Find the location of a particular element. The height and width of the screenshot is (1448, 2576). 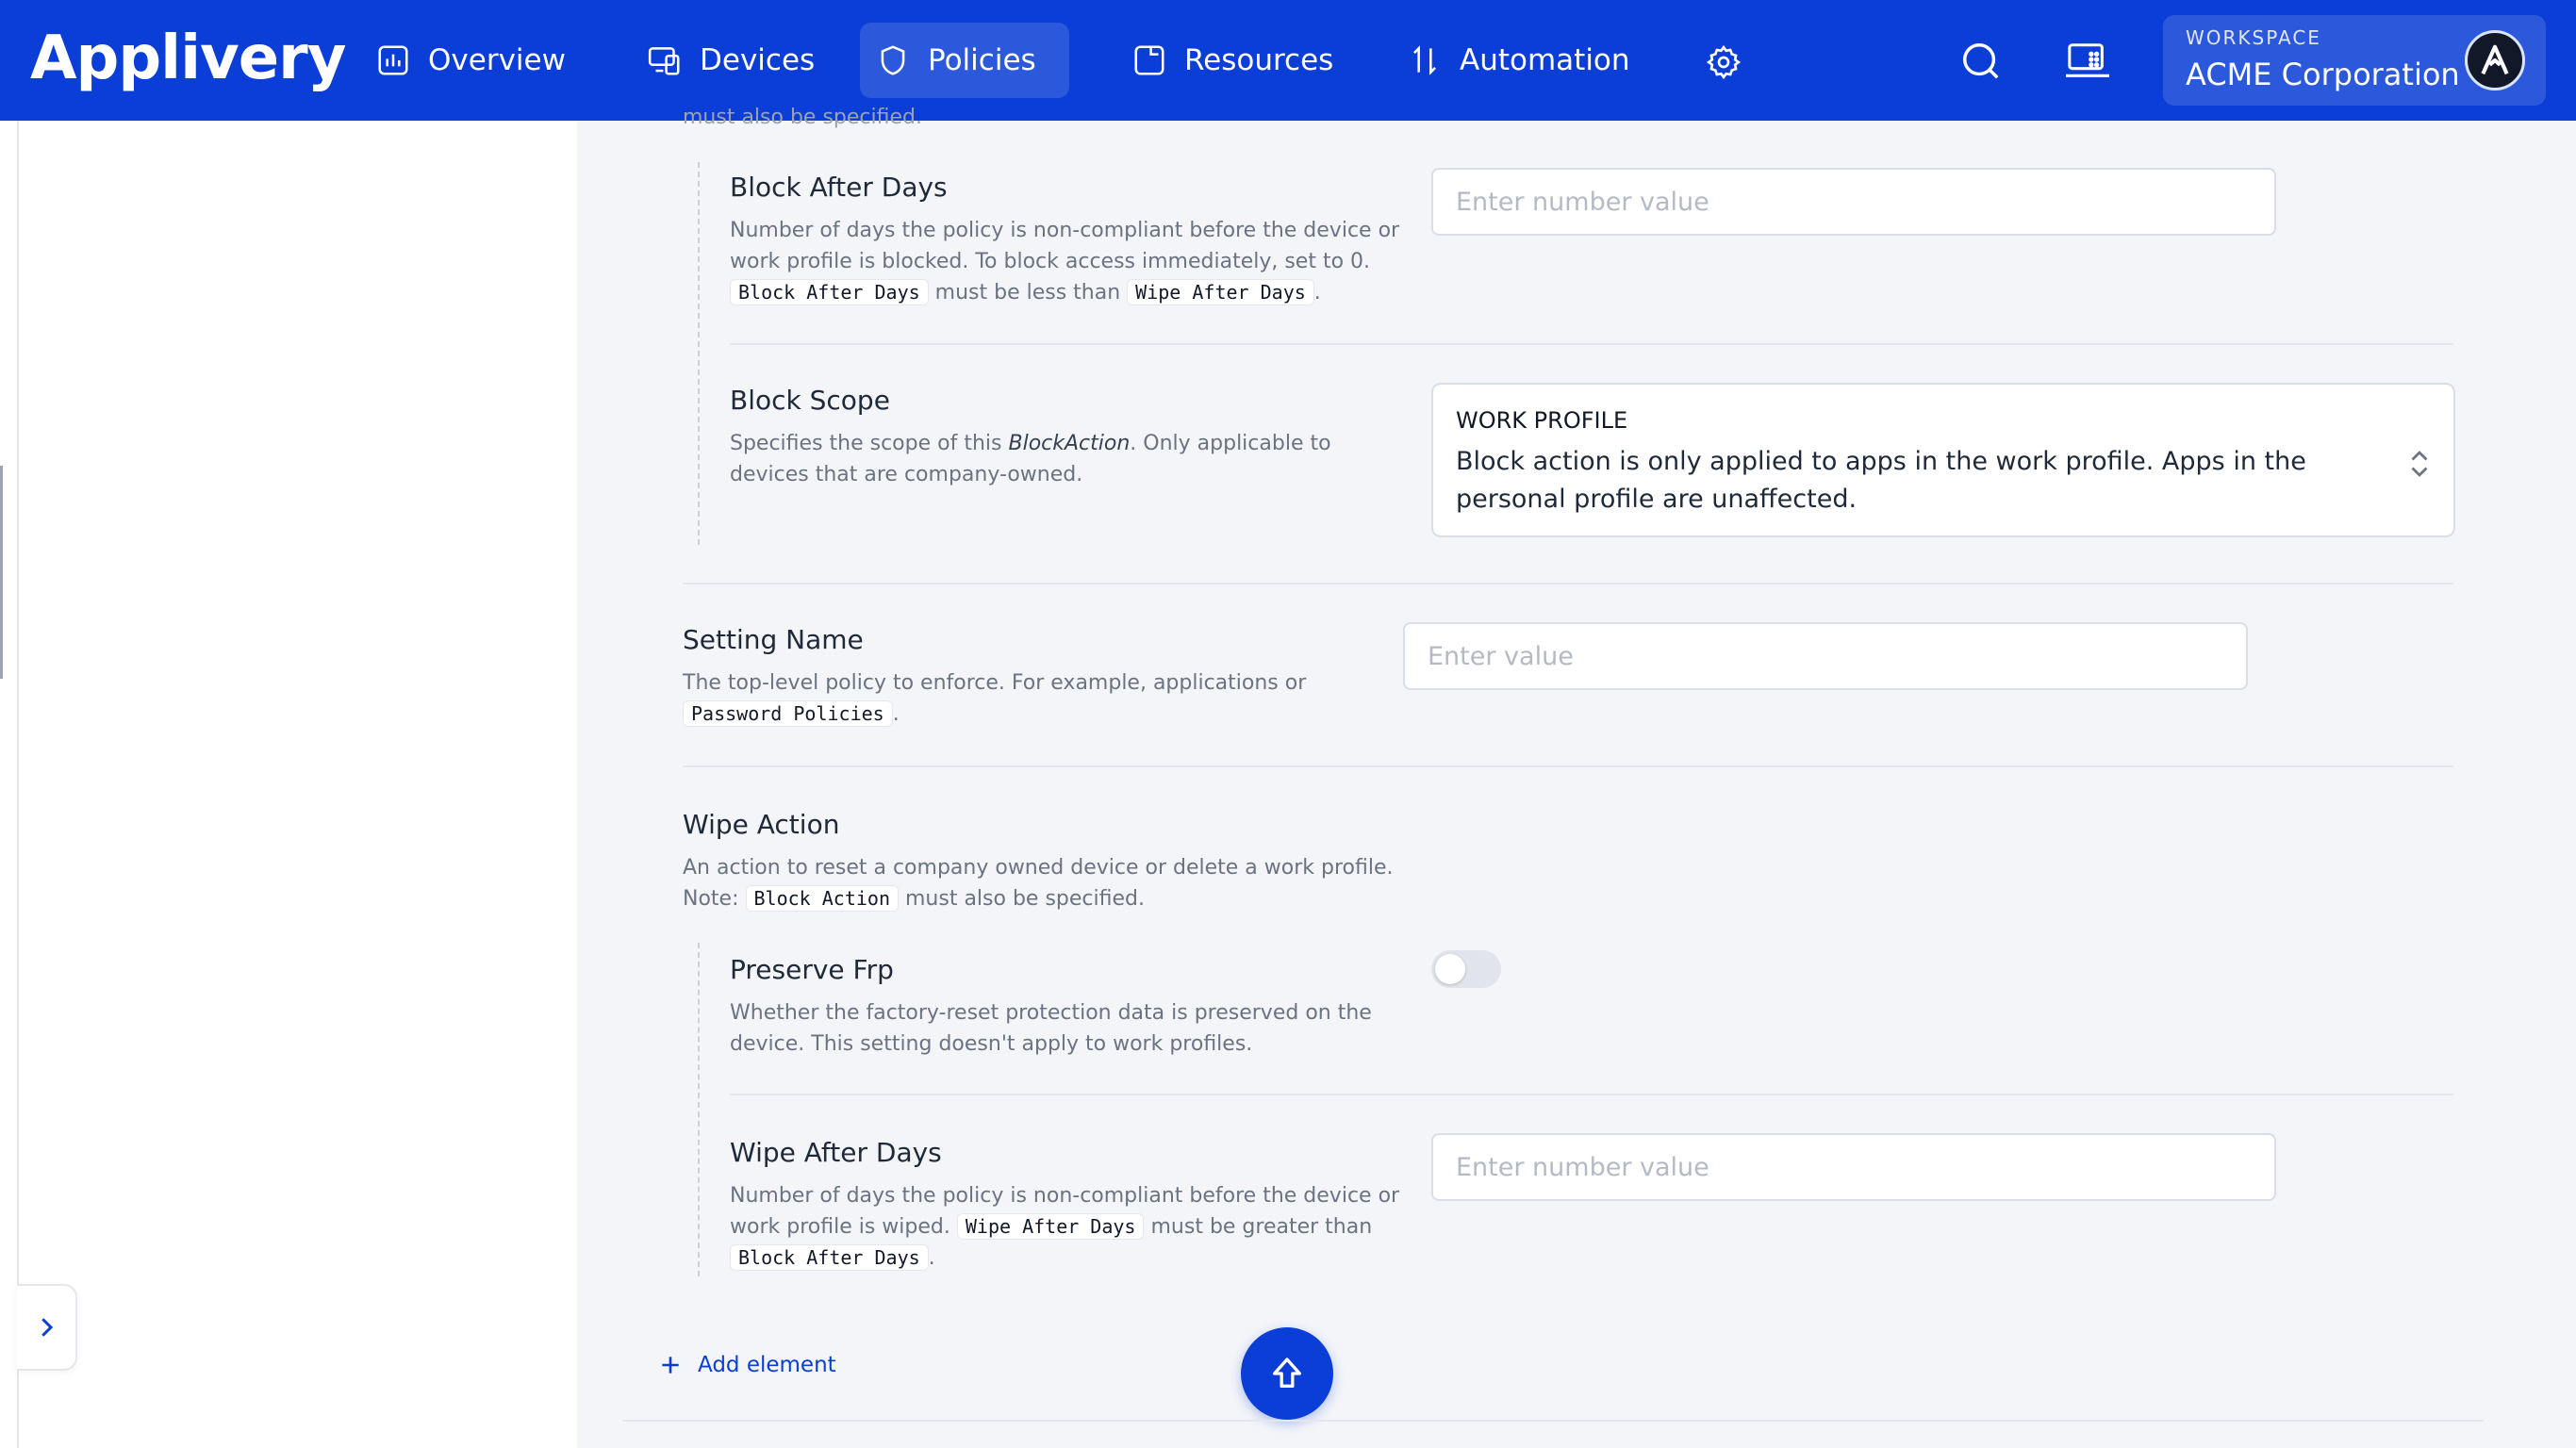

scroll-indicator is located at coordinates (1, 572).